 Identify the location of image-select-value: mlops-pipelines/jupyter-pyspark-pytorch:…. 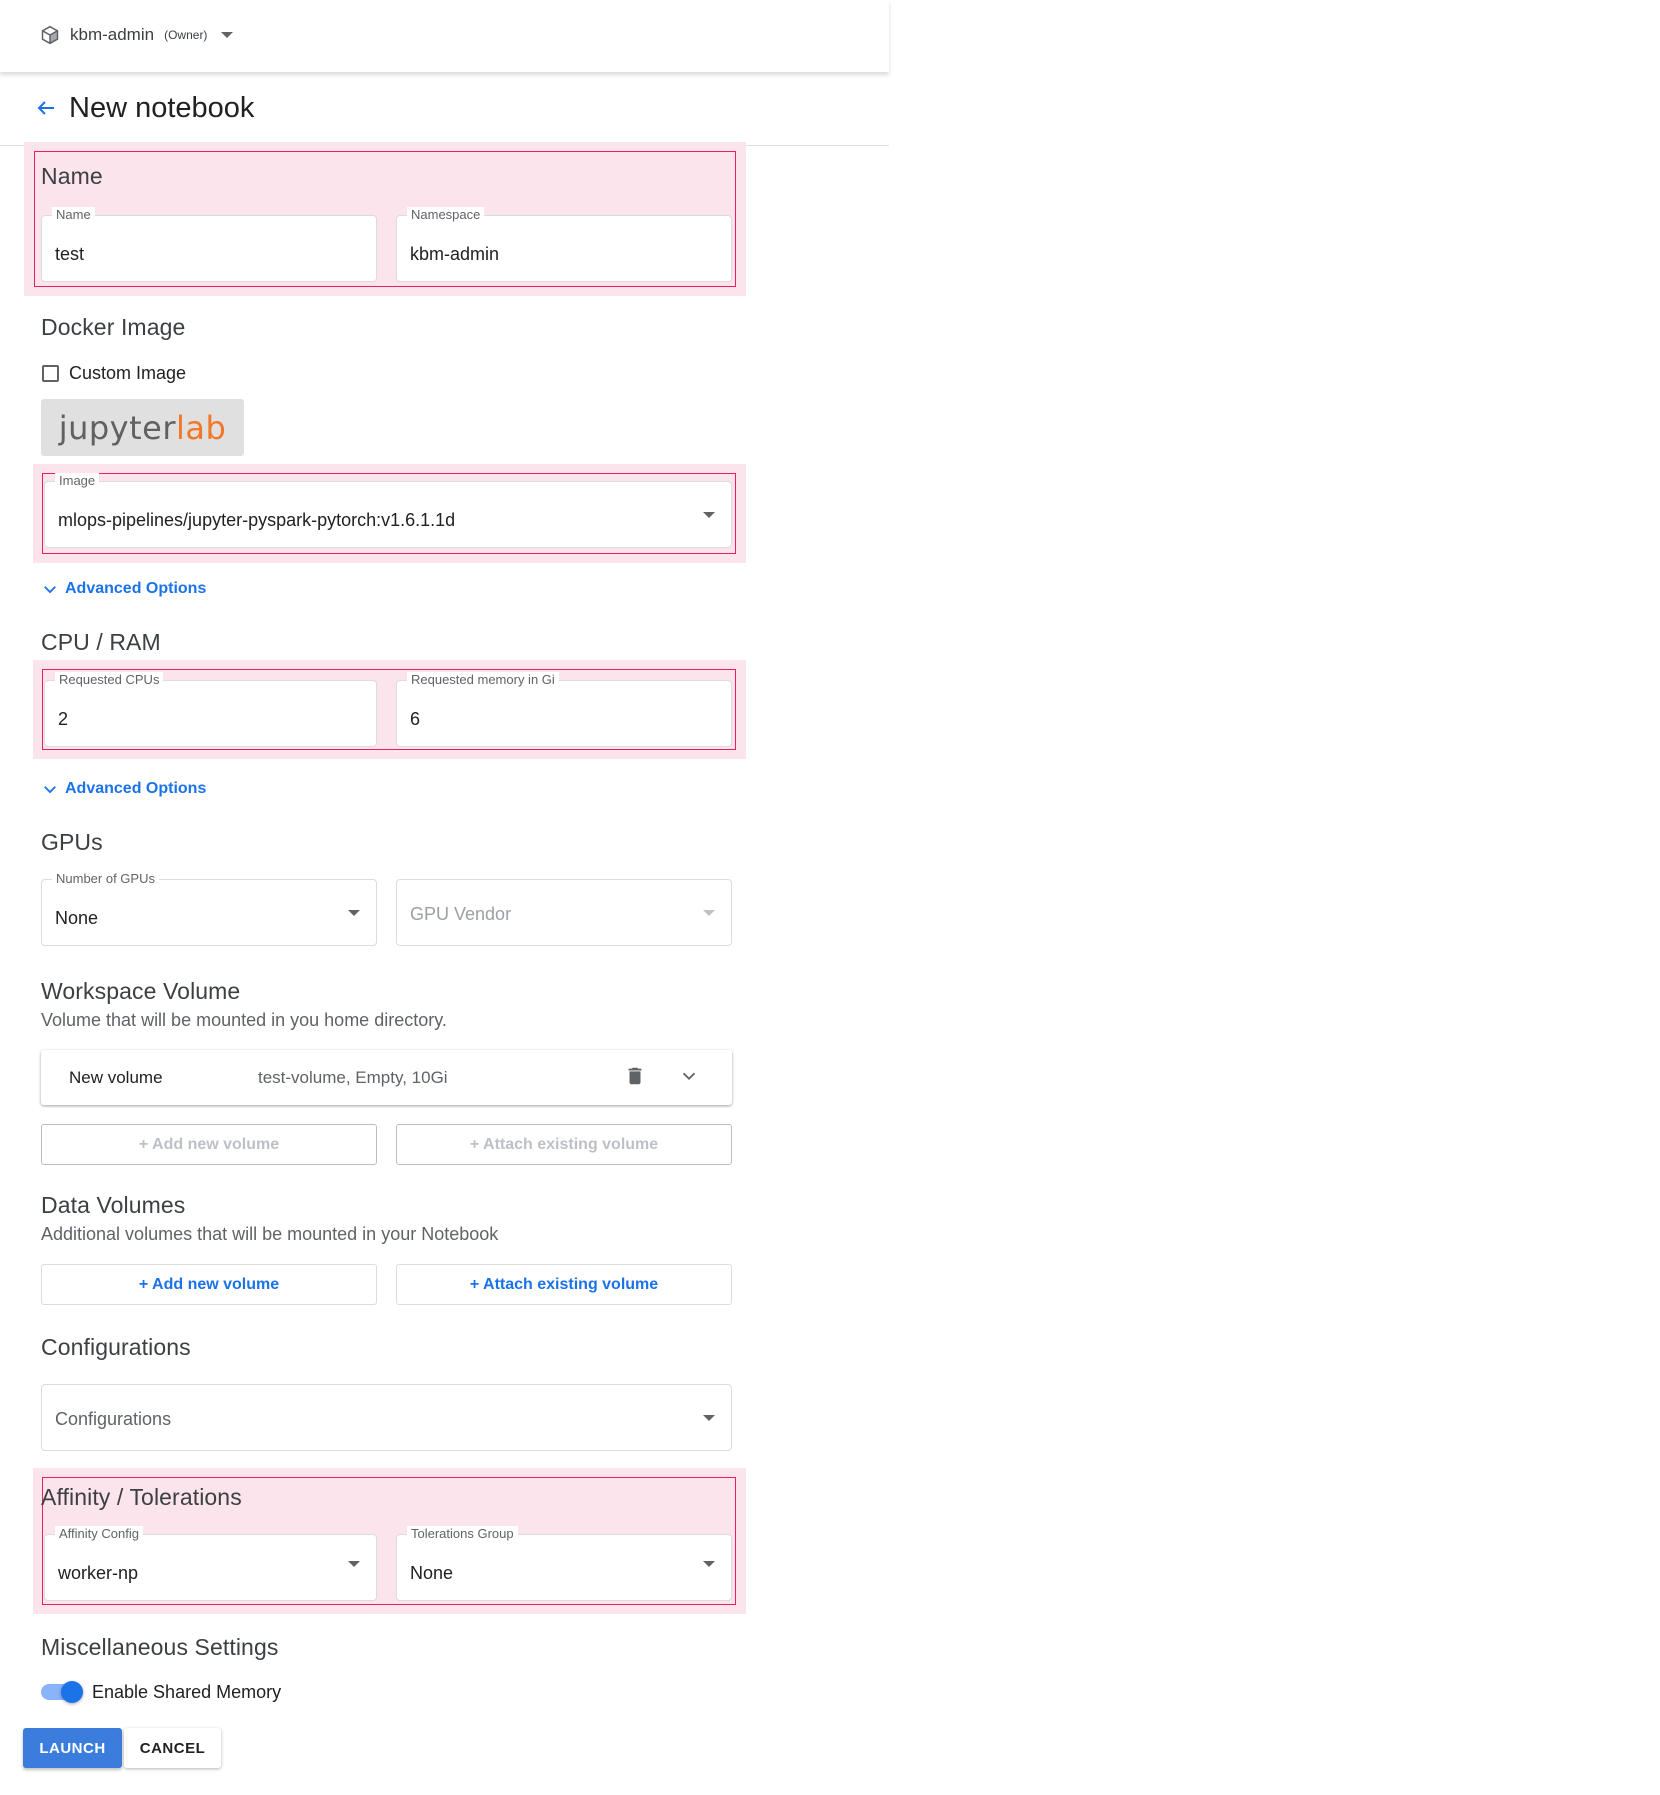
(257, 520).